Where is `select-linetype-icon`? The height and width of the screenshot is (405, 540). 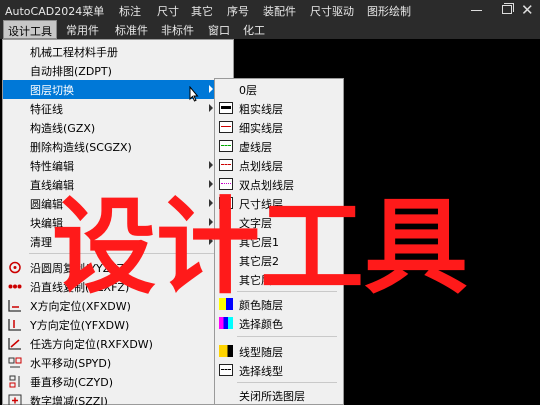
select-linetype-icon is located at coordinates (226, 370).